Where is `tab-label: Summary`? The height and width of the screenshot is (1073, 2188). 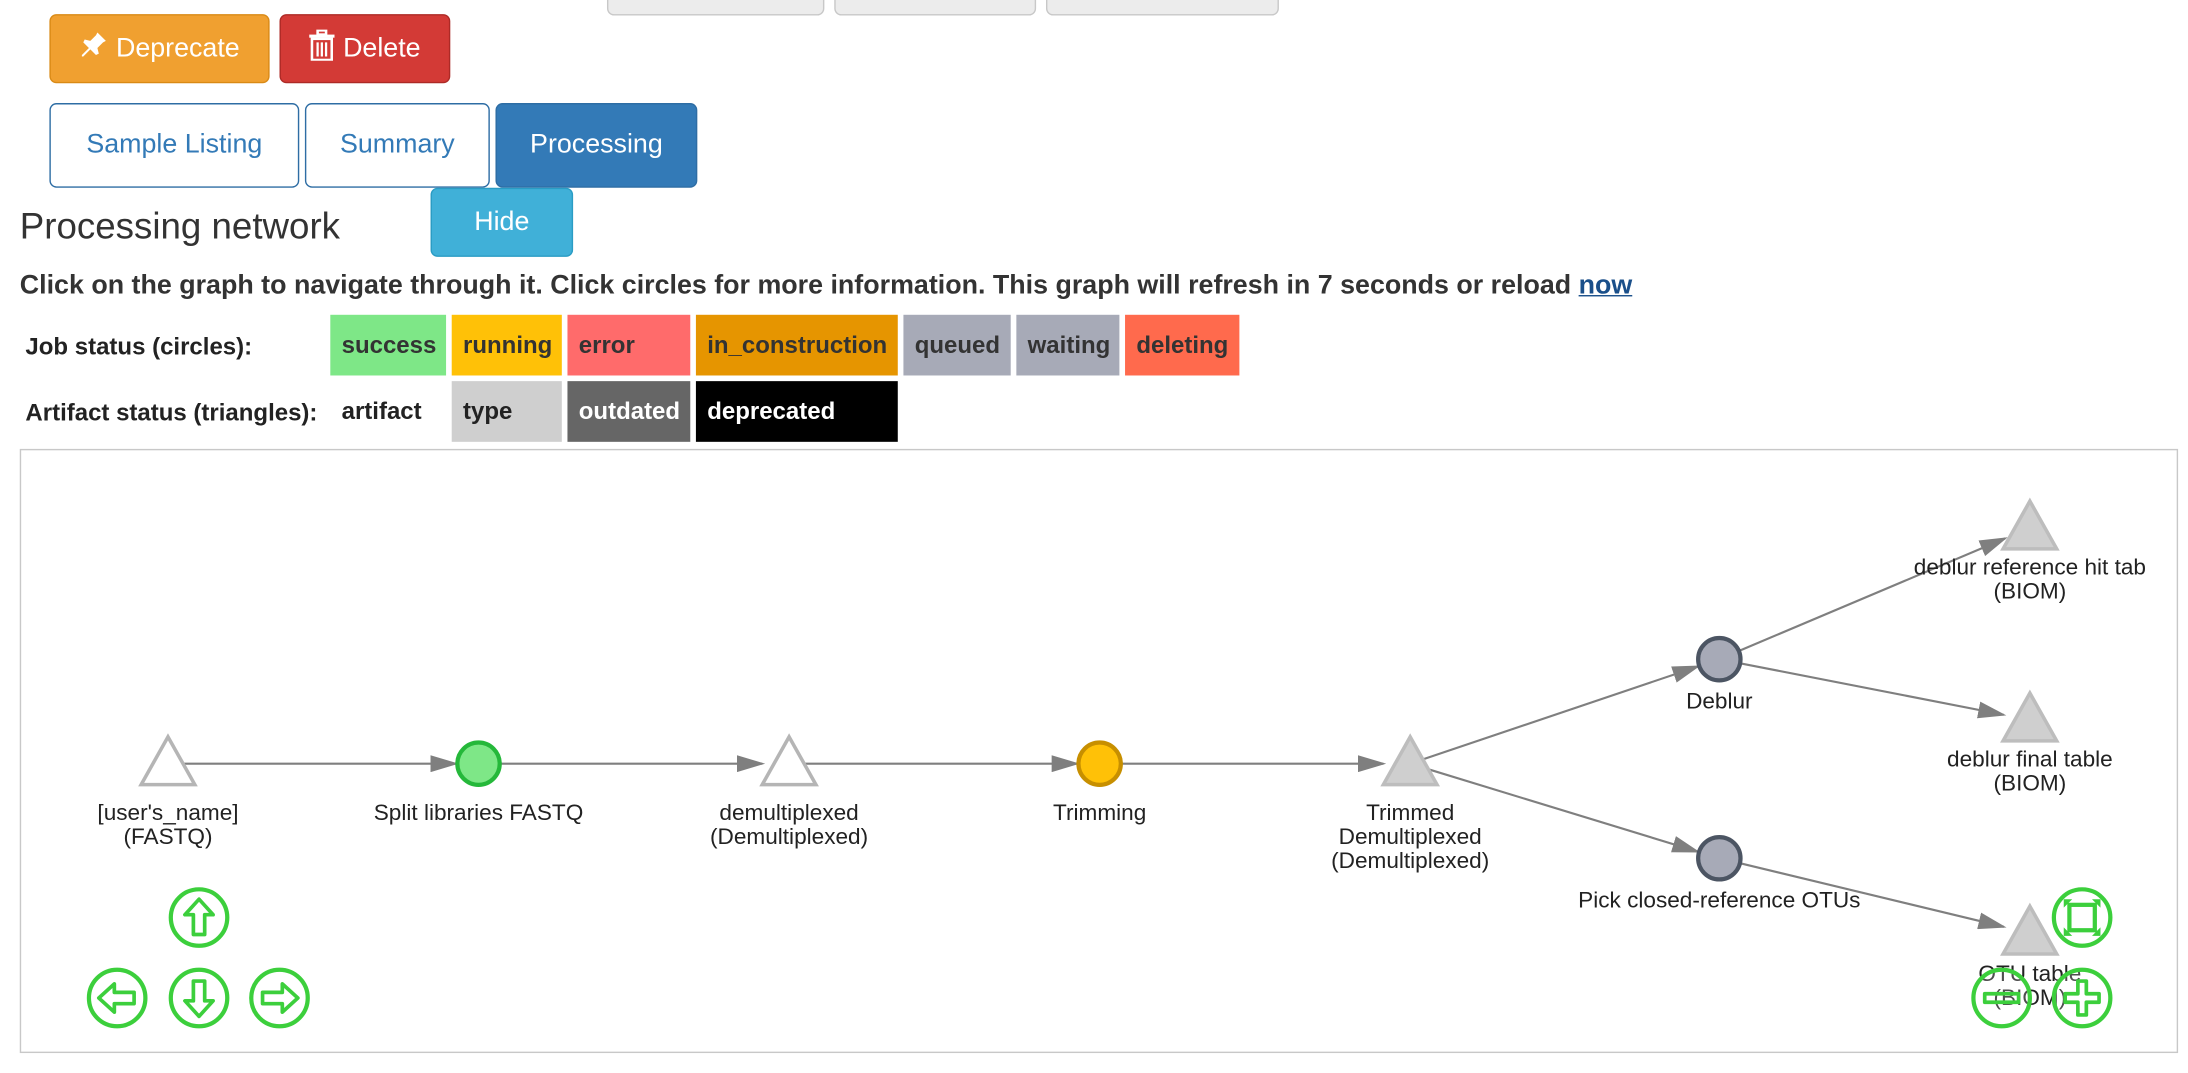 tab-label: Summary is located at coordinates (397, 144).